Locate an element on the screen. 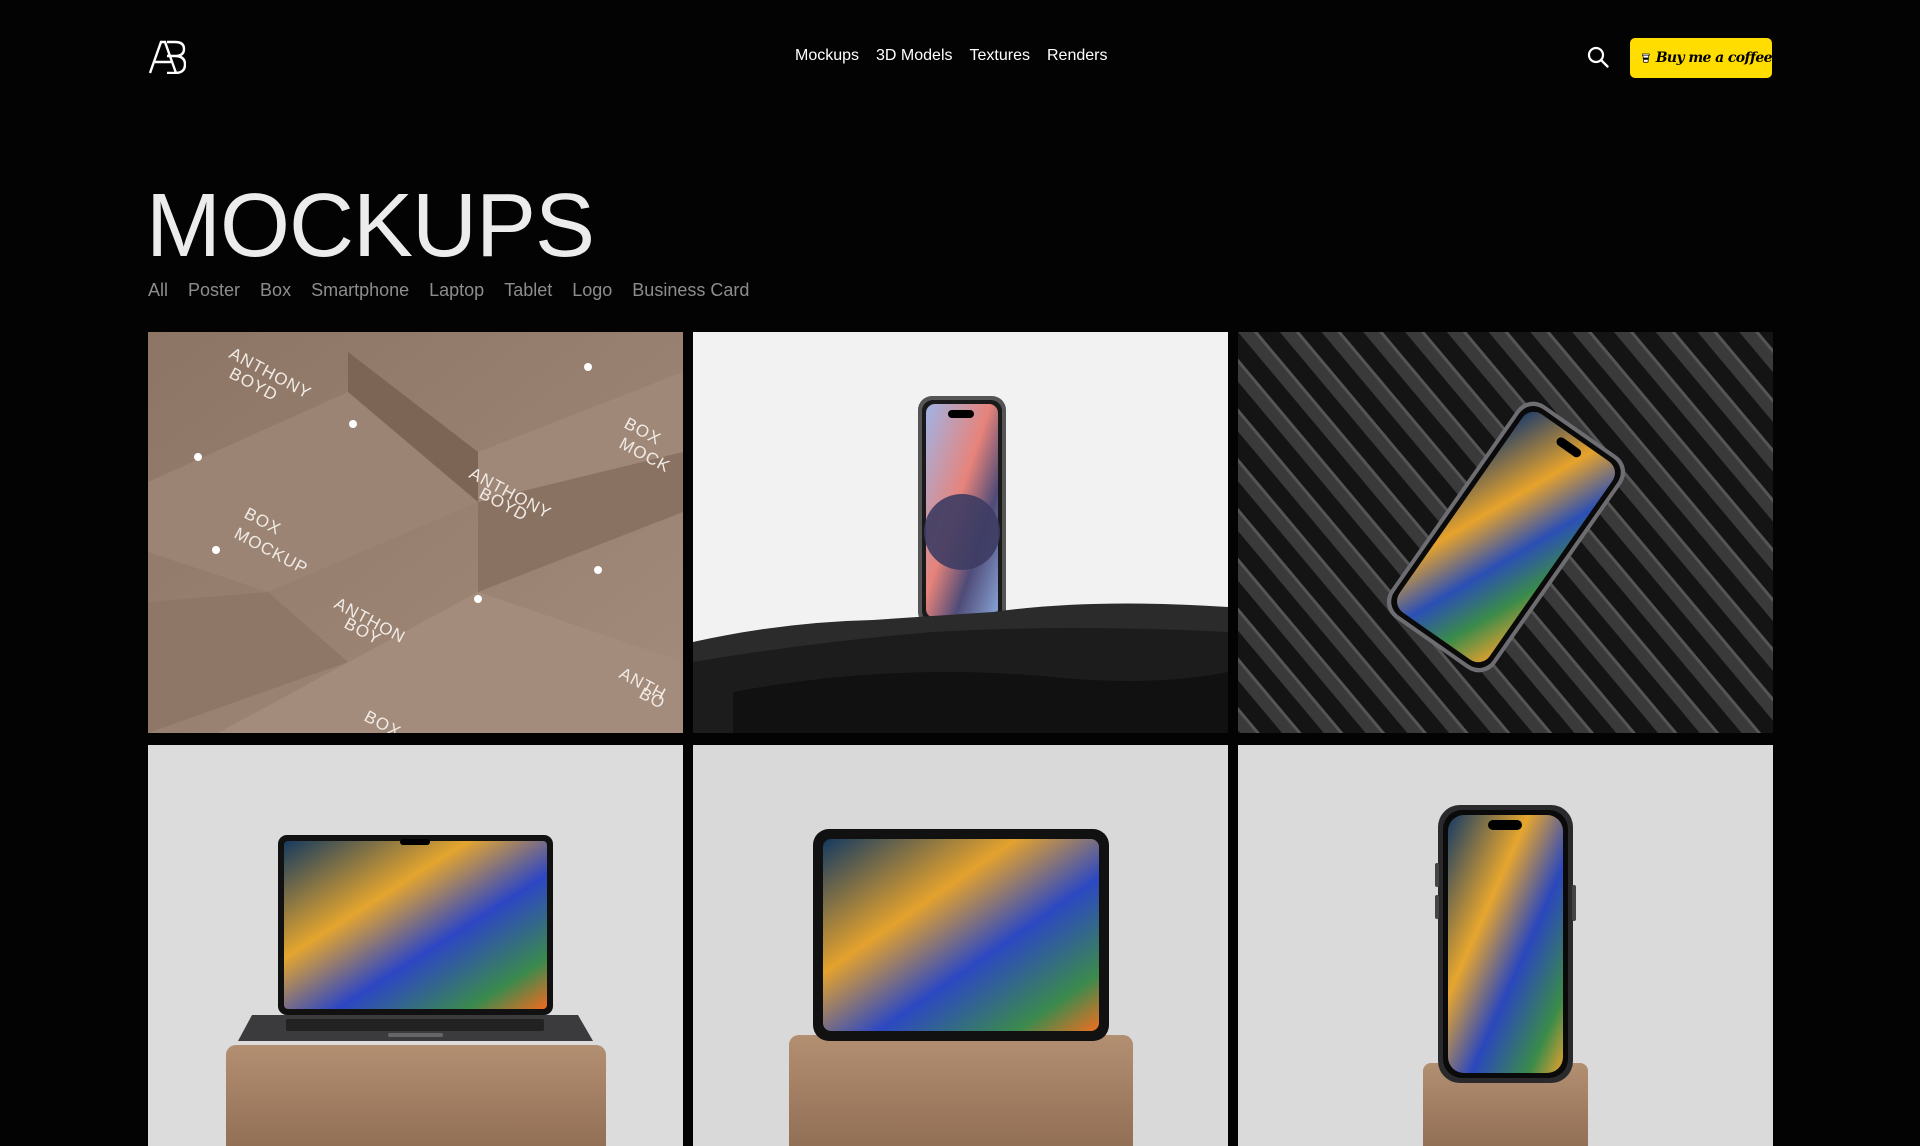 The image size is (1920, 1146). mockup-card-smartphone-pedestal is located at coordinates (1505, 945).